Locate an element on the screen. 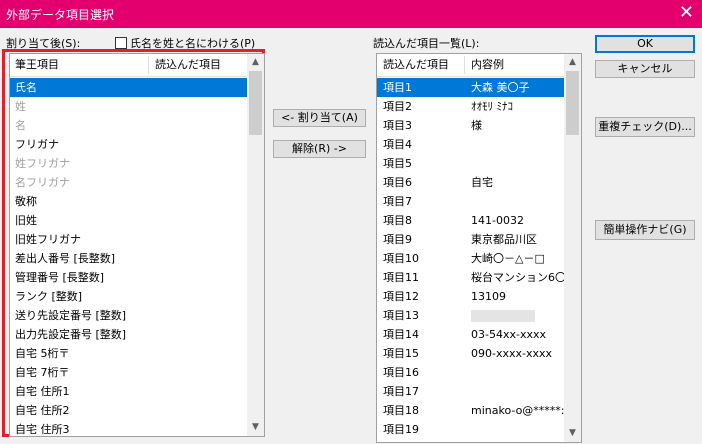 This screenshot has width=702, height=444. list-item: 旧姓 is located at coordinates (128, 220).